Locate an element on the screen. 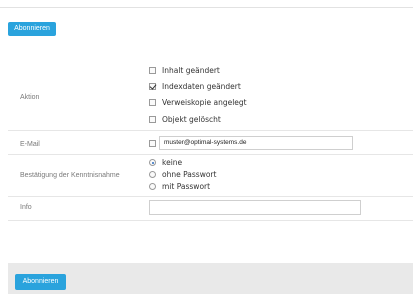  top-divider is located at coordinates (206, 7).